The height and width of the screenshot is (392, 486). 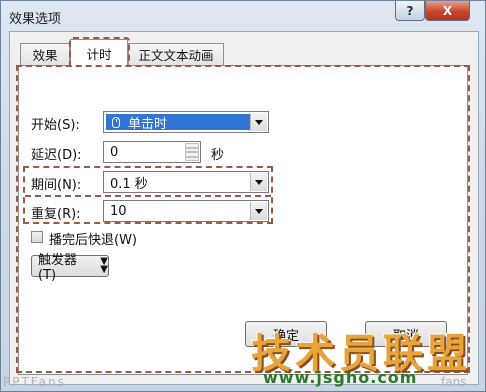 What do you see at coordinates (218, 155) in the screenshot?
I see `delay-unit: 秒` at bounding box center [218, 155].